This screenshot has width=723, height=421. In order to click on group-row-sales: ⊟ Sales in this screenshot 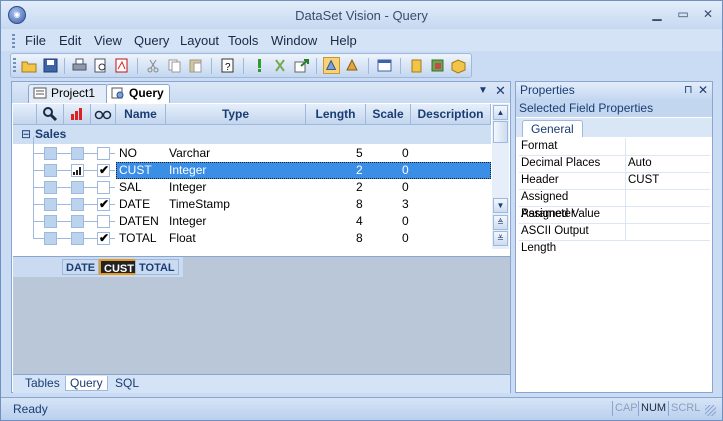, I will do `click(252, 134)`.